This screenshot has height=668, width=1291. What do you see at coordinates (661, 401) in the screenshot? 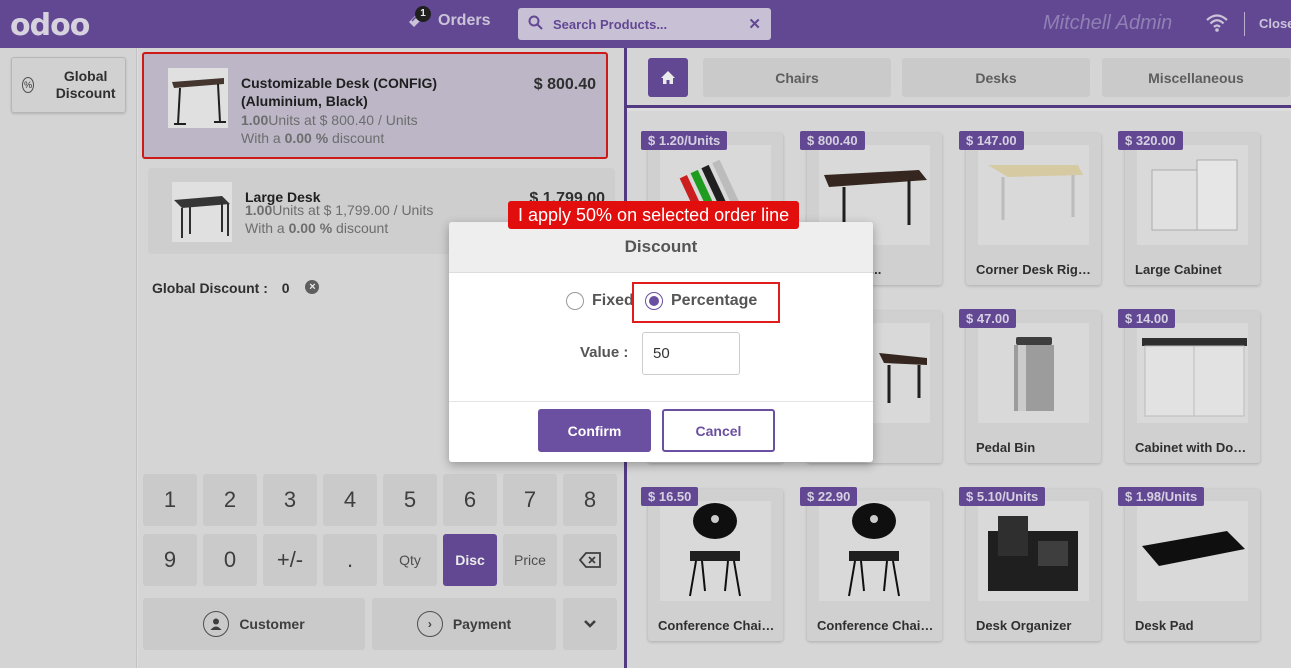
I see `dialog-footer-divider` at bounding box center [661, 401].